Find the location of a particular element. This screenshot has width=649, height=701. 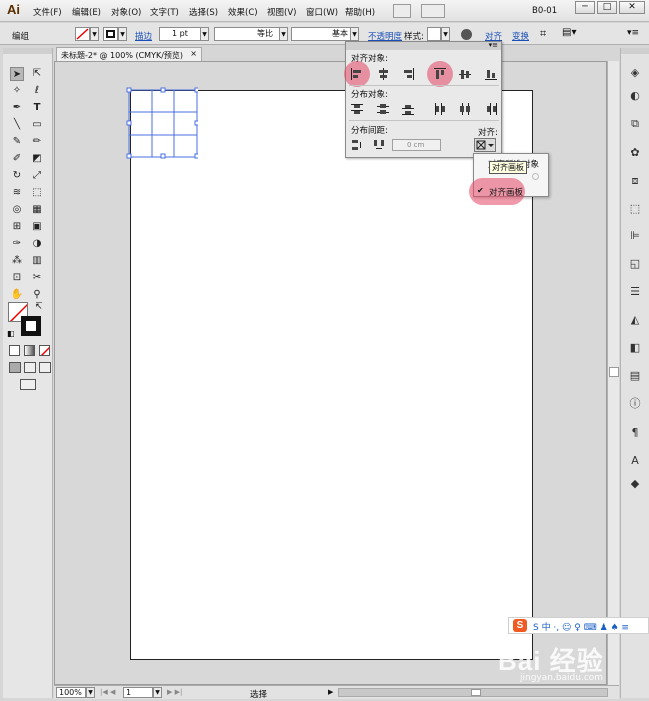

last-artboard-icon: ▶ ▶| is located at coordinates (174, 692).